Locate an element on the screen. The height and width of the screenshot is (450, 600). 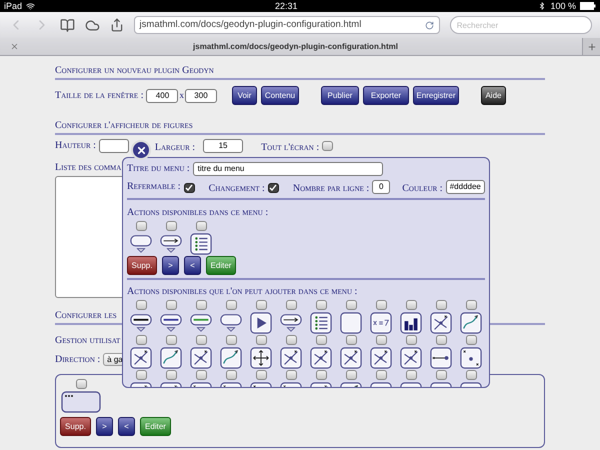
input-field is located at coordinates (113, 146).